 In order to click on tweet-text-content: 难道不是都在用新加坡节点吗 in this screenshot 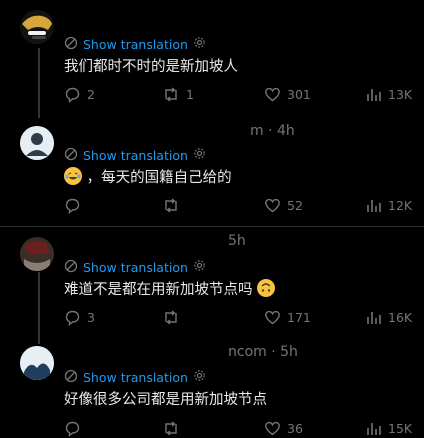, I will do `click(158, 290)`.